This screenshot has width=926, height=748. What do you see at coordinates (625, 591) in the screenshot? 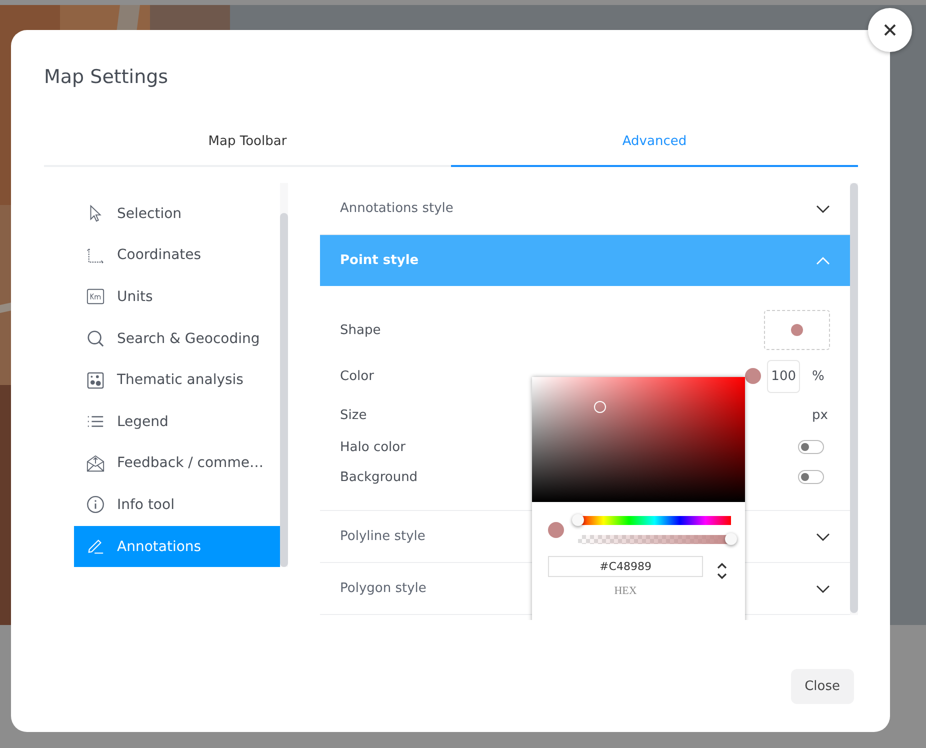
I see `mode-label: HEX` at bounding box center [625, 591].